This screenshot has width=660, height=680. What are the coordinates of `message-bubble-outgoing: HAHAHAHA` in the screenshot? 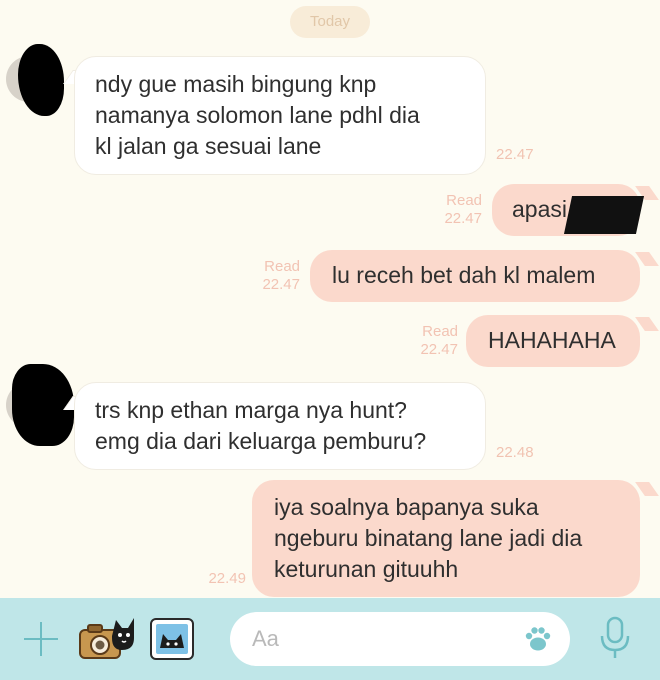 It's located at (553, 341).